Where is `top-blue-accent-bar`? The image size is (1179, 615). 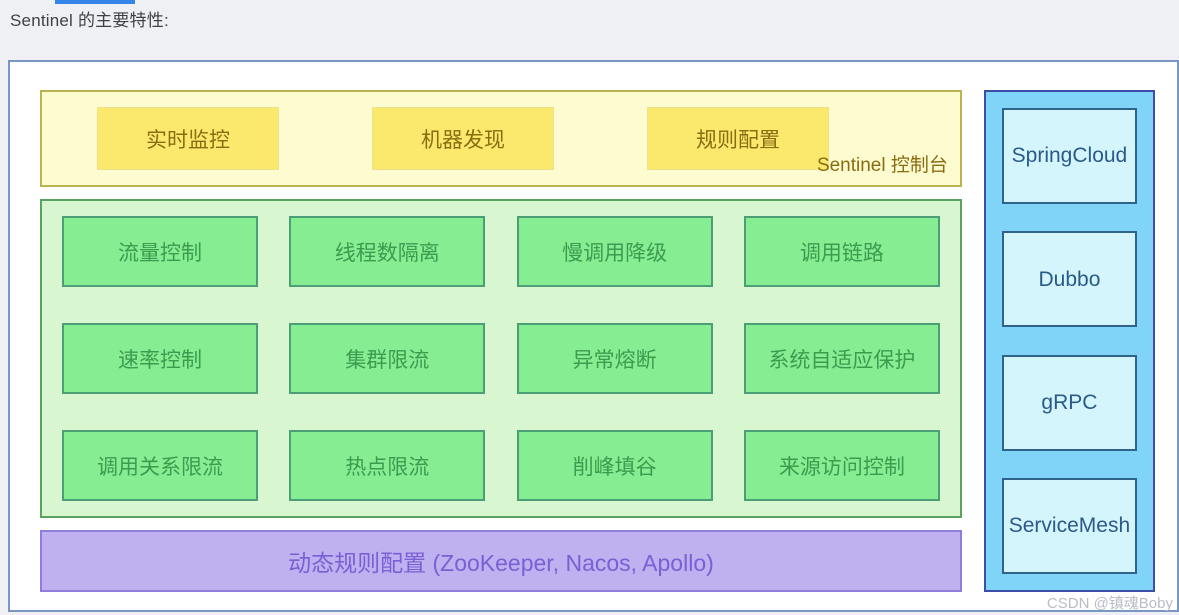
top-blue-accent-bar is located at coordinates (95, 2).